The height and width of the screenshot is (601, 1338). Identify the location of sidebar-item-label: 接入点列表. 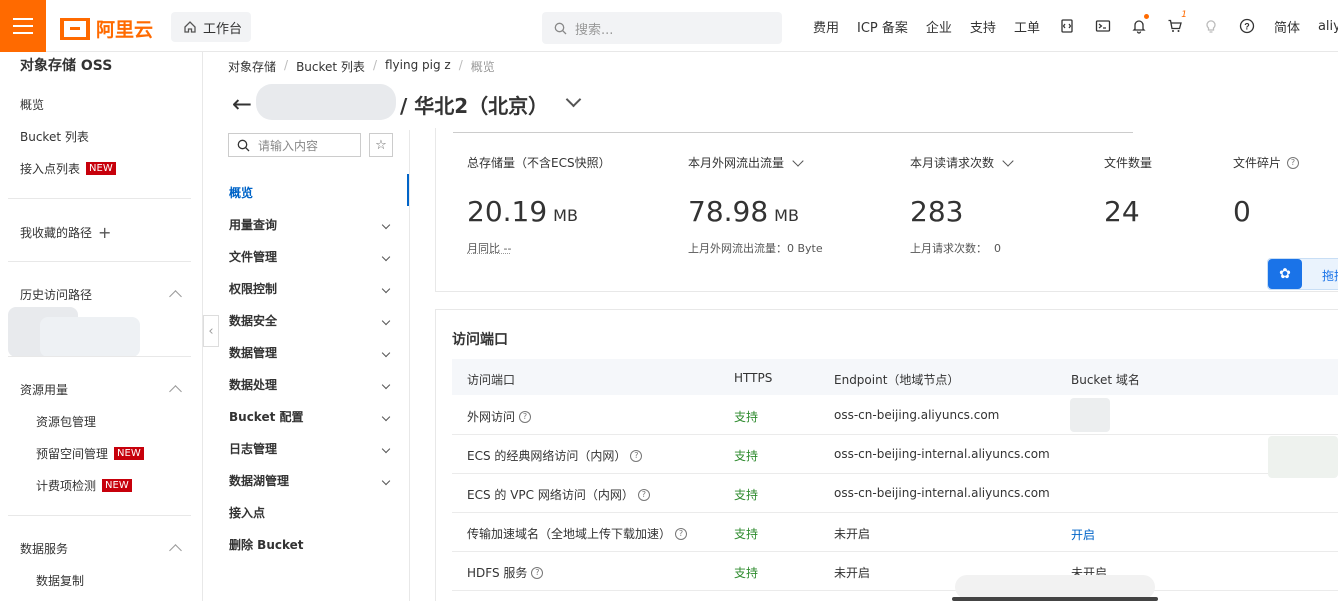
(50, 169).